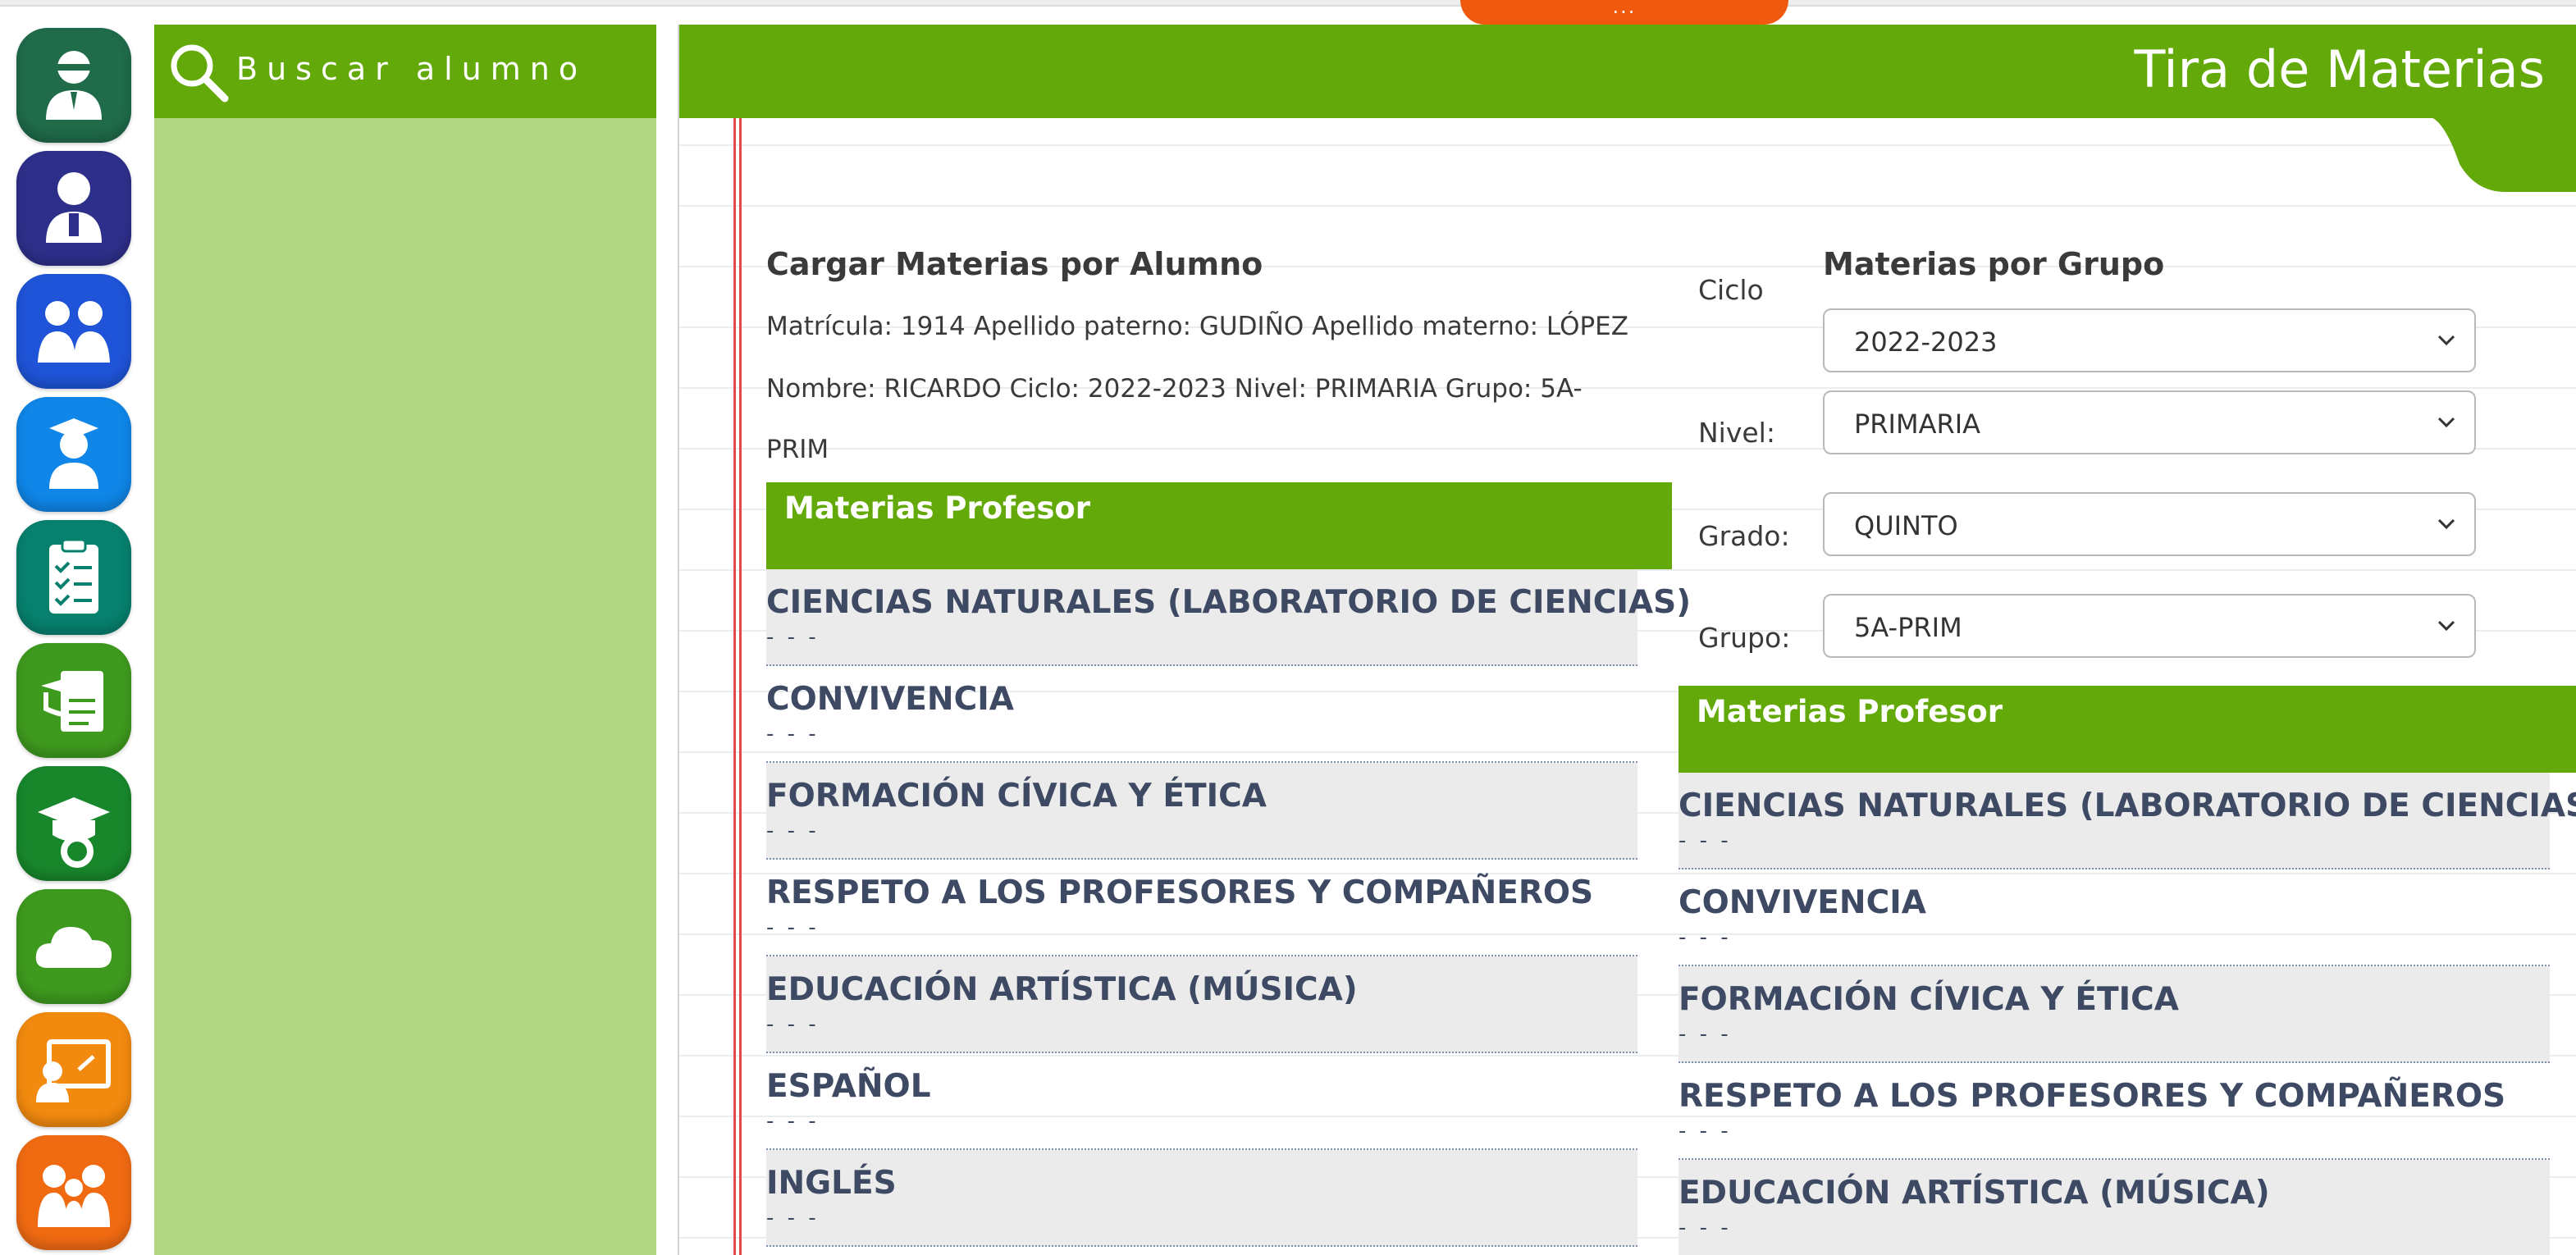  What do you see at coordinates (73, 577) in the screenshot?
I see `checklist-icon` at bounding box center [73, 577].